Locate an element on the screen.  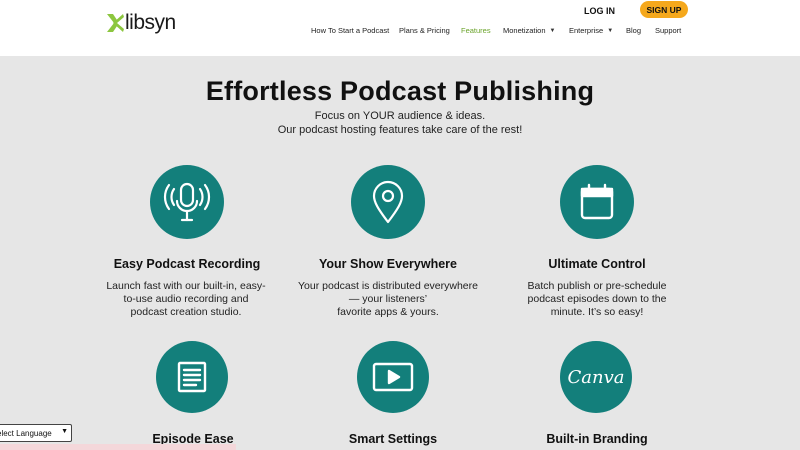
nav-support: Support is located at coordinates (668, 30).